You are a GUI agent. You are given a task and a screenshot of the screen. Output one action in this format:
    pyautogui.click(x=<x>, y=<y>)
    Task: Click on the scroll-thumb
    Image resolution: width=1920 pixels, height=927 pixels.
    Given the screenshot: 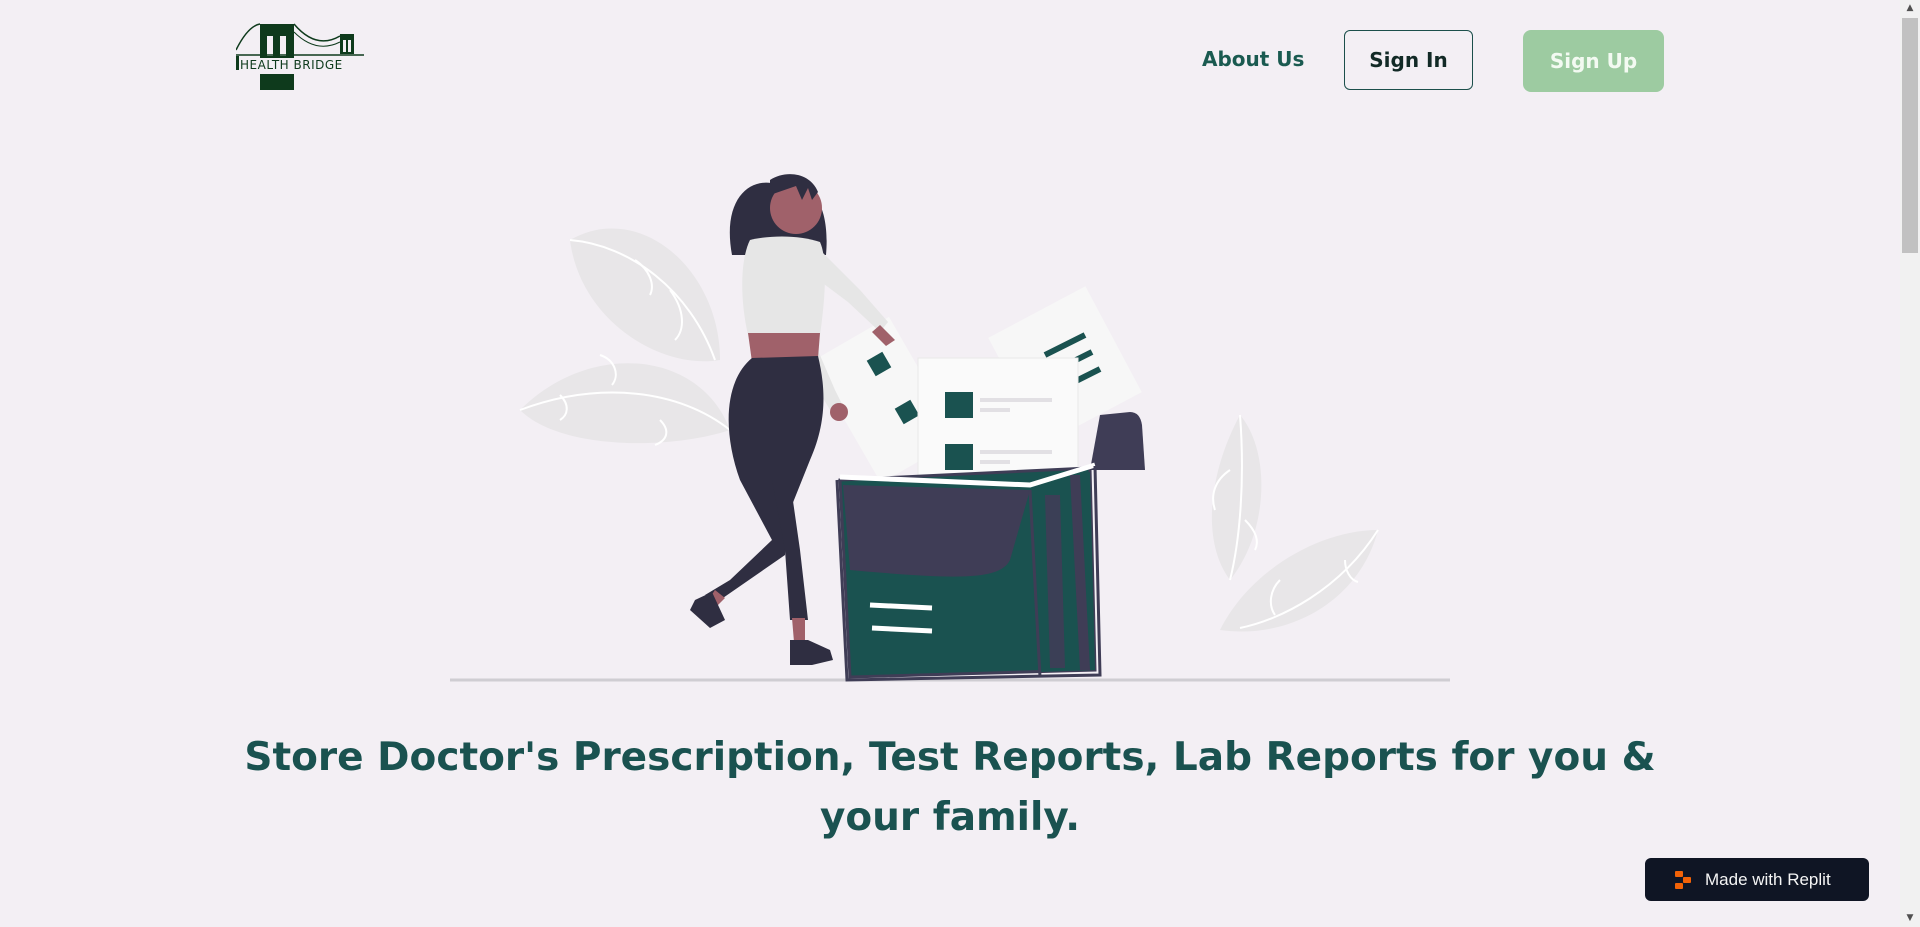 What is the action you would take?
    pyautogui.click(x=1910, y=135)
    